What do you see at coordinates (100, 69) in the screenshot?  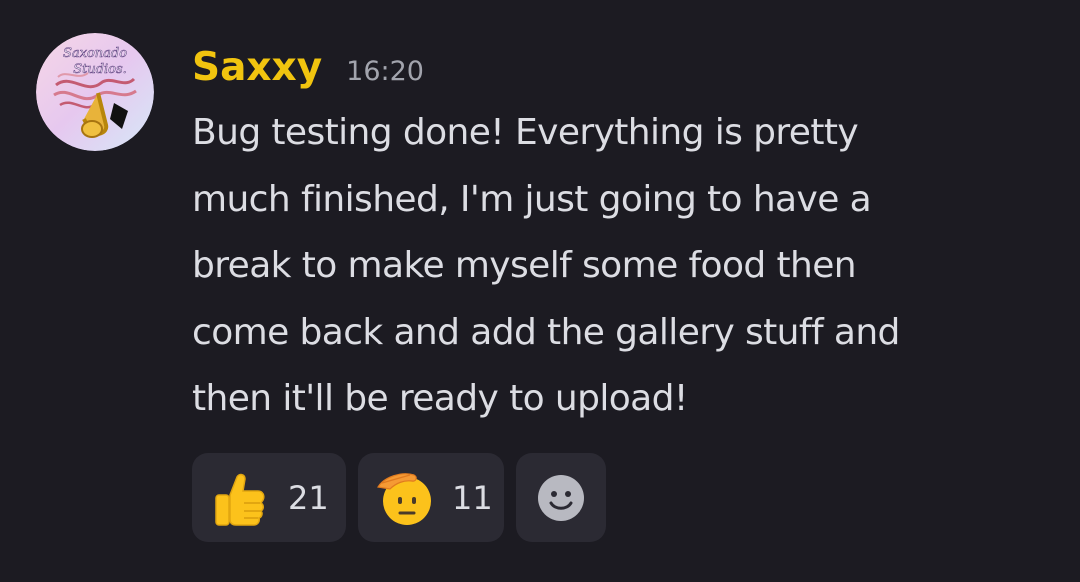 I see `svg-text: Studios.` at bounding box center [100, 69].